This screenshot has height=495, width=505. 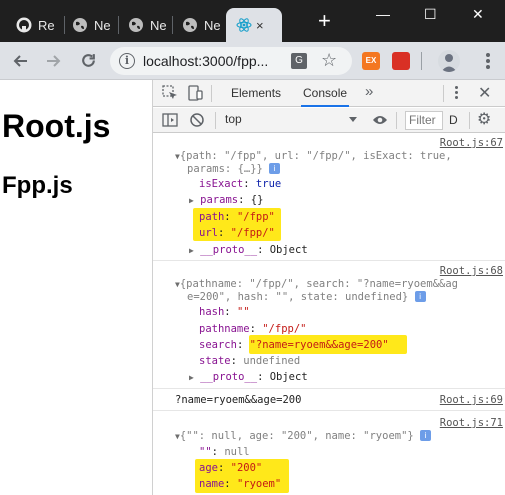 What do you see at coordinates (324, 21) in the screenshot?
I see `new-tab-button: +` at bounding box center [324, 21].